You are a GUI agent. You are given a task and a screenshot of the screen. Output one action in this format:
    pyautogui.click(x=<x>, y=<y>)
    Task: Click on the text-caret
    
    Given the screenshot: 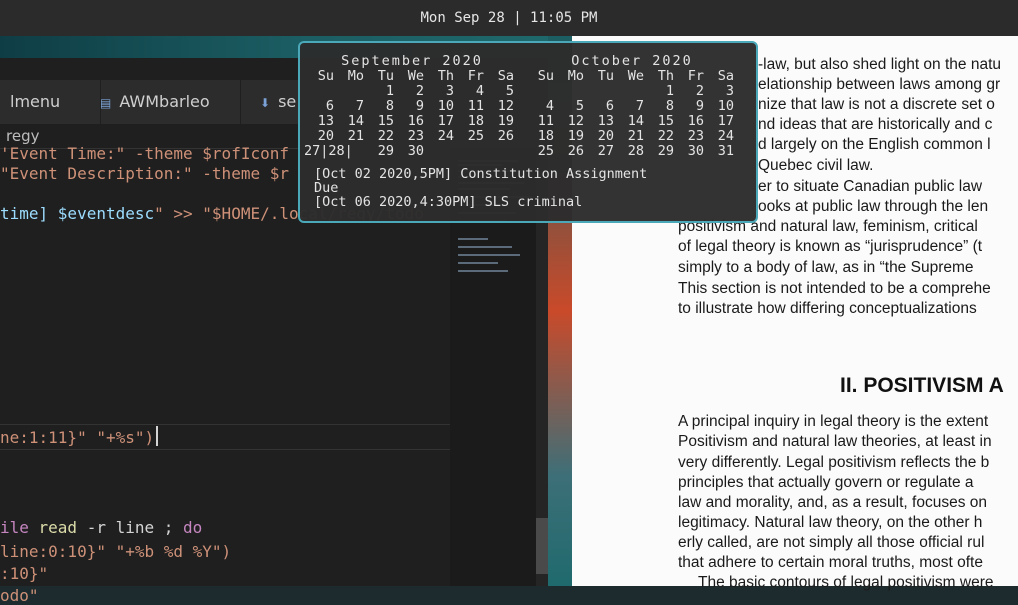 What is the action you would take?
    pyautogui.click(x=157, y=436)
    